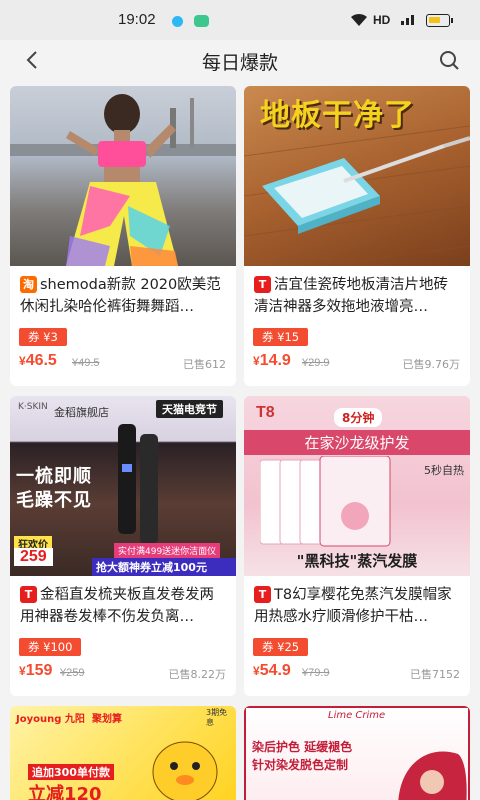 The height and width of the screenshot is (800, 480). What do you see at coordinates (217, 717) in the screenshot?
I see `installment-badge: 3期免息` at bounding box center [217, 717].